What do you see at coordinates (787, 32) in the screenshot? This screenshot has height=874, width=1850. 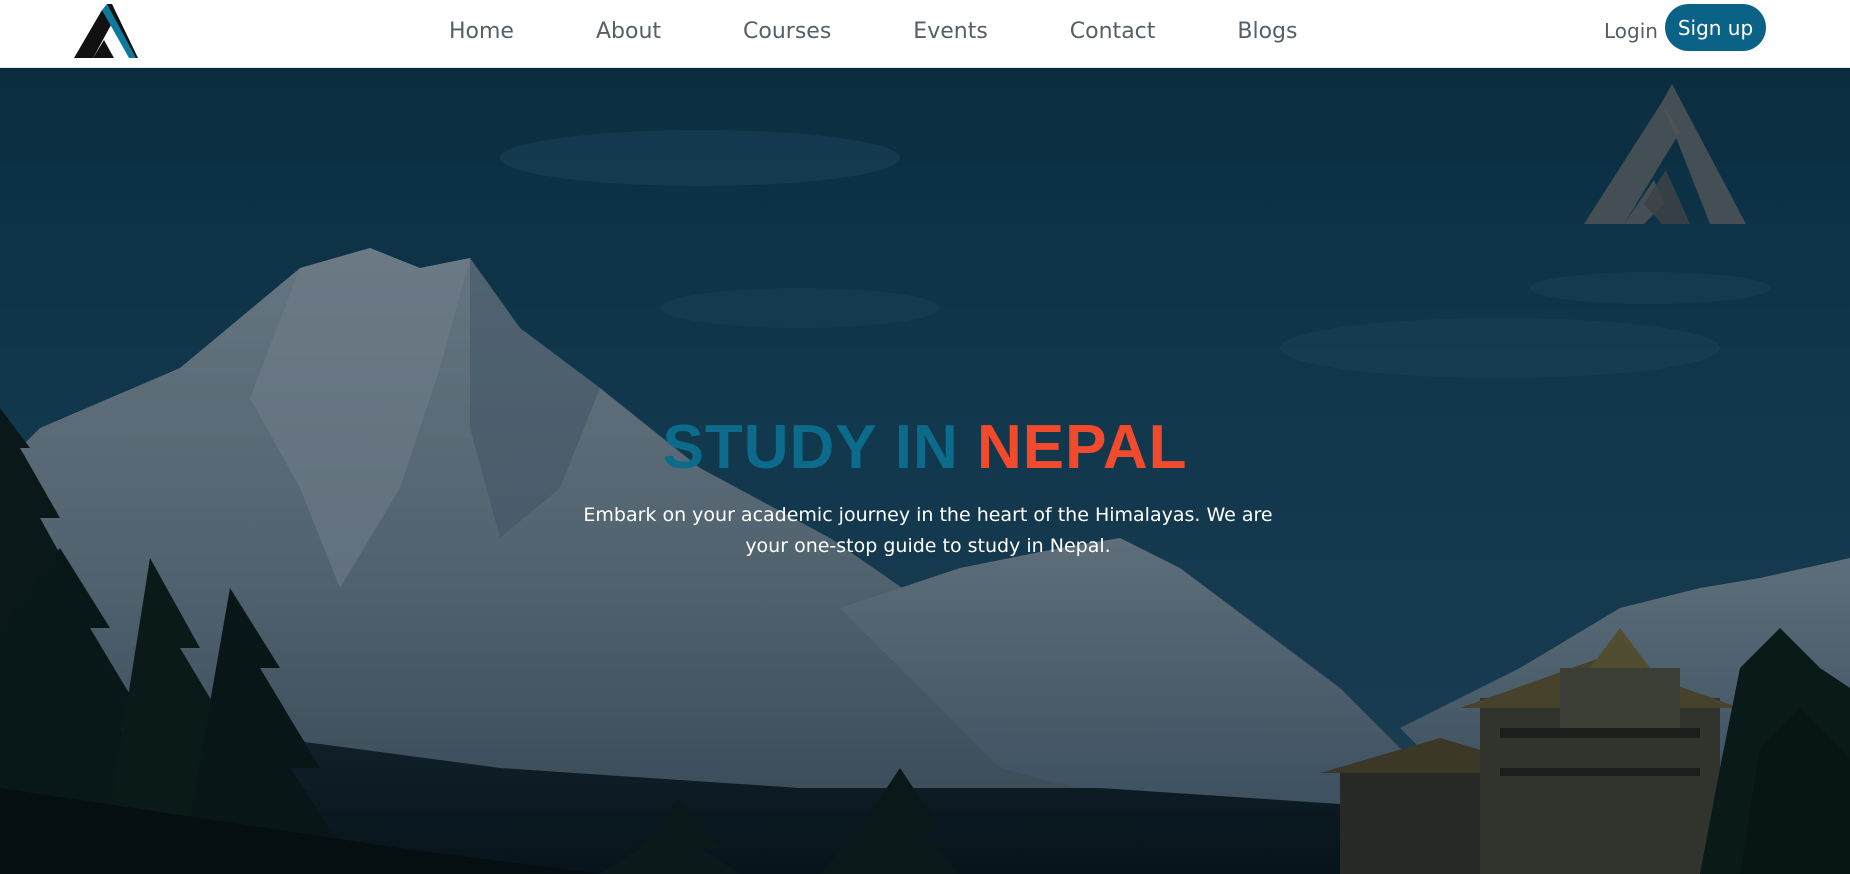 I see `nav-courses-link: Courses` at bounding box center [787, 32].